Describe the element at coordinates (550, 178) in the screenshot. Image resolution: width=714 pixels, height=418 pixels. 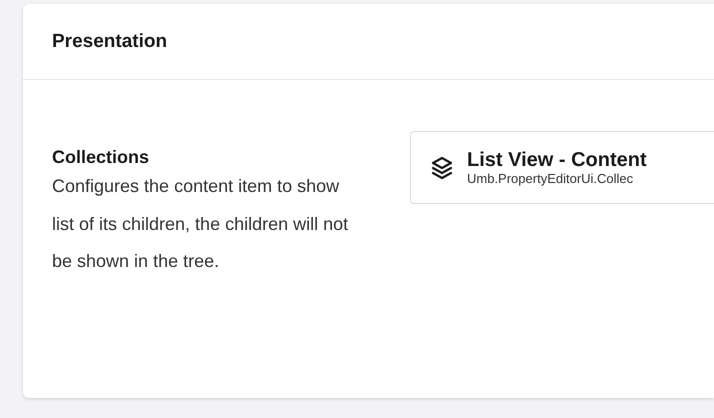
I see `item-alias: Umb.PropertyEditorUi.Collec` at that location.